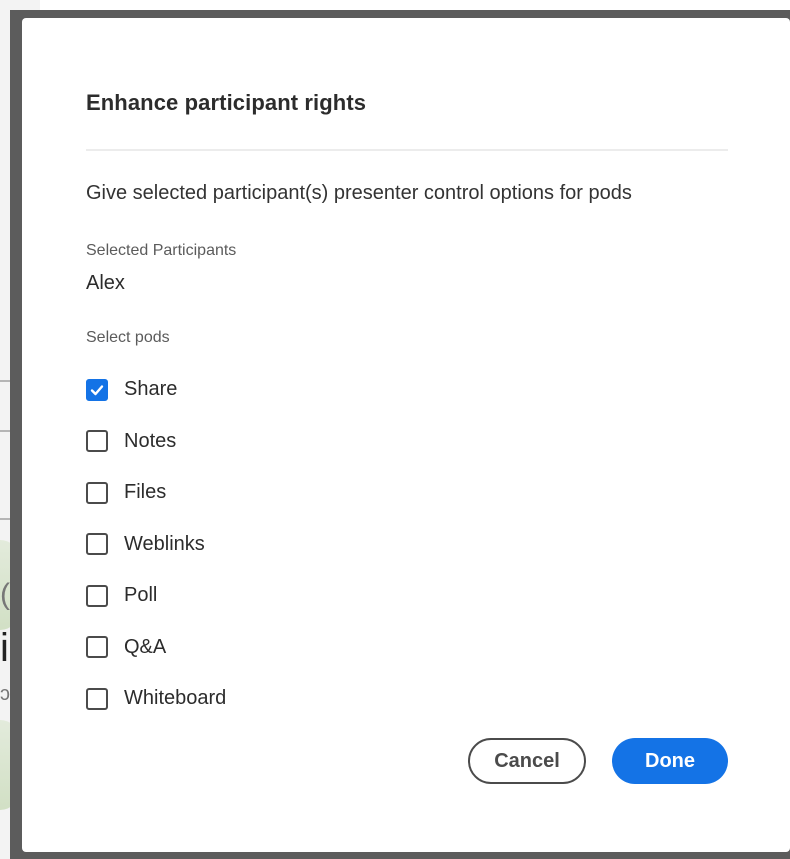  What do you see at coordinates (161, 250) in the screenshot?
I see `selected-participants-label: Selected Participants` at bounding box center [161, 250].